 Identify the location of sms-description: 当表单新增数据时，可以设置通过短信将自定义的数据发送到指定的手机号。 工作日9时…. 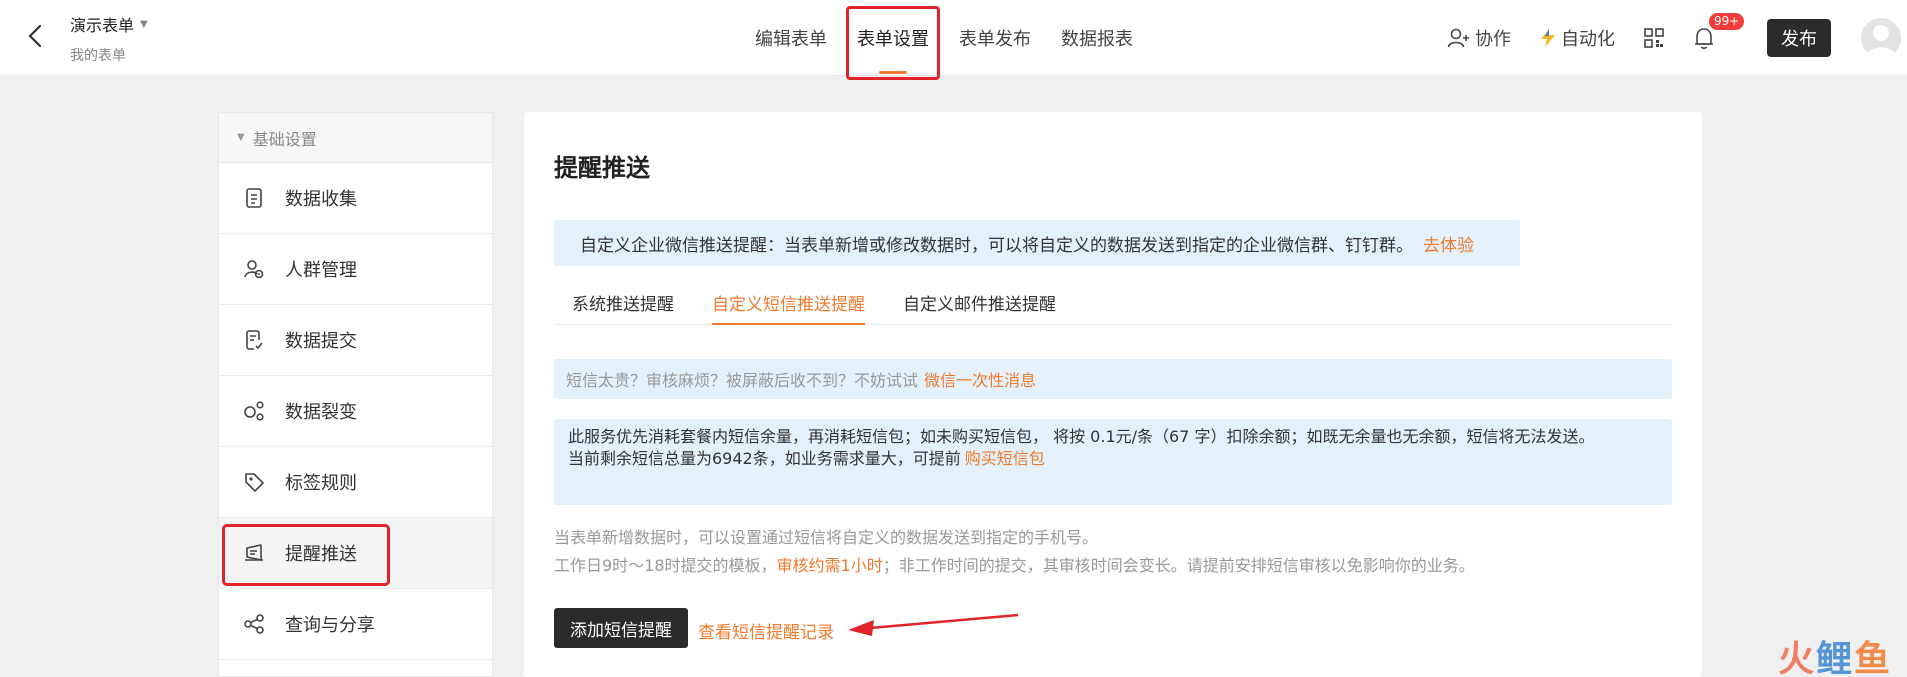
(1014, 552).